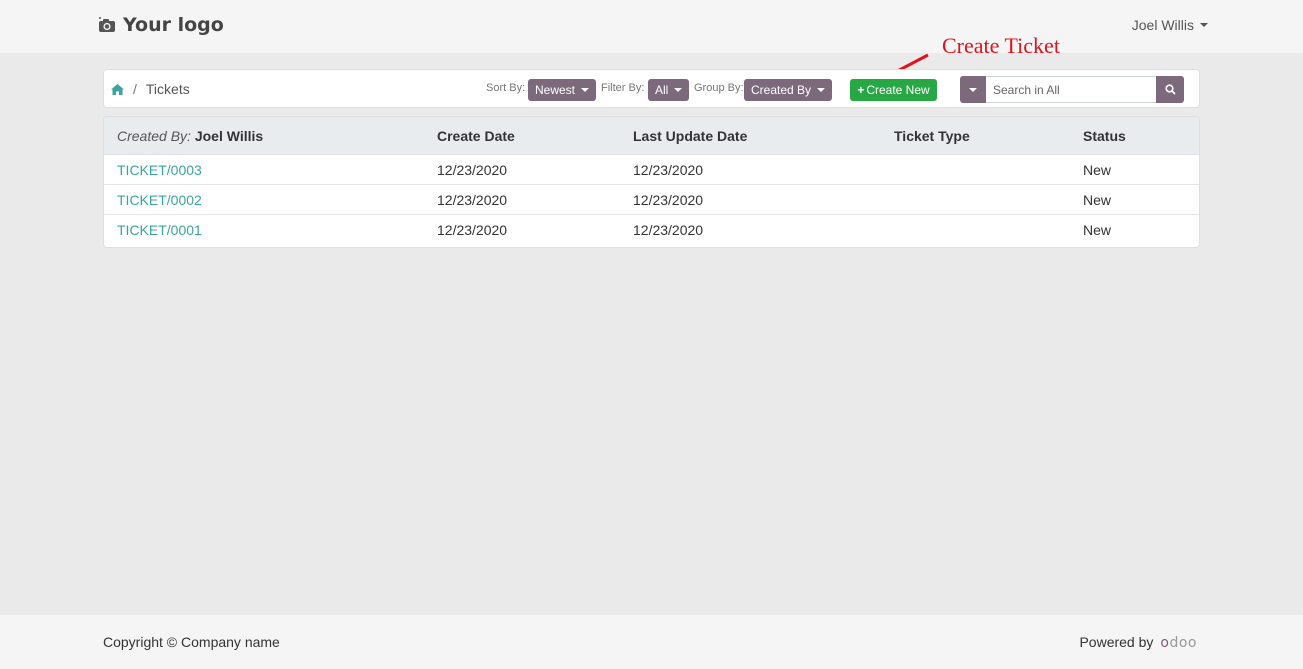  I want to click on top-navbar: Your logo Joel Willis, so click(651, 26).